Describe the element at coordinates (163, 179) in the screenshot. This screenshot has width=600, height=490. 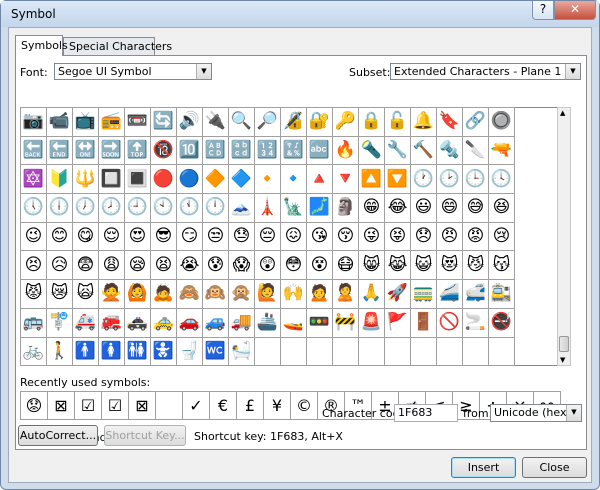
I see `symbol-cell: 🔴` at that location.